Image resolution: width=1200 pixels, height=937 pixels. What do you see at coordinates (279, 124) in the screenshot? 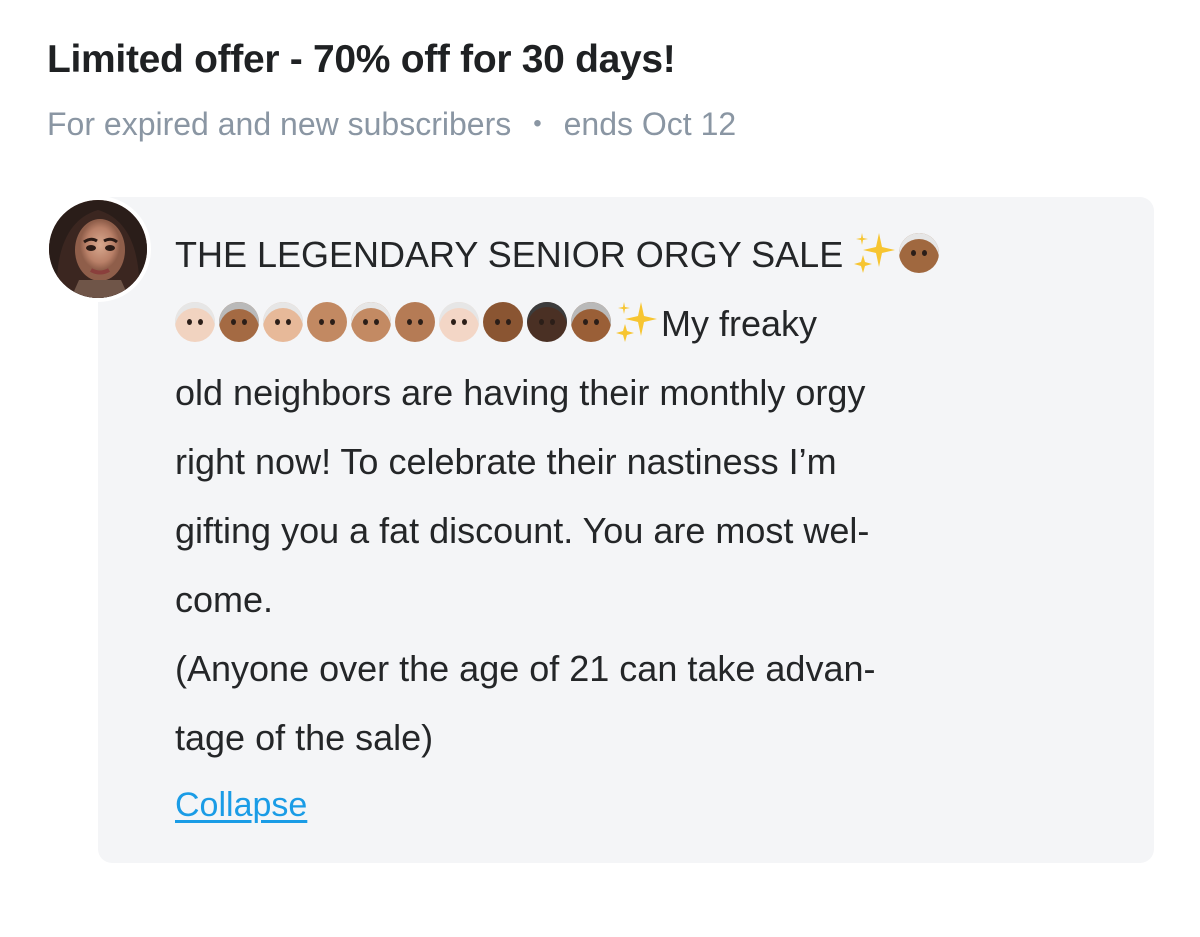
I see `offer-audience: For expired and new subscribers` at bounding box center [279, 124].